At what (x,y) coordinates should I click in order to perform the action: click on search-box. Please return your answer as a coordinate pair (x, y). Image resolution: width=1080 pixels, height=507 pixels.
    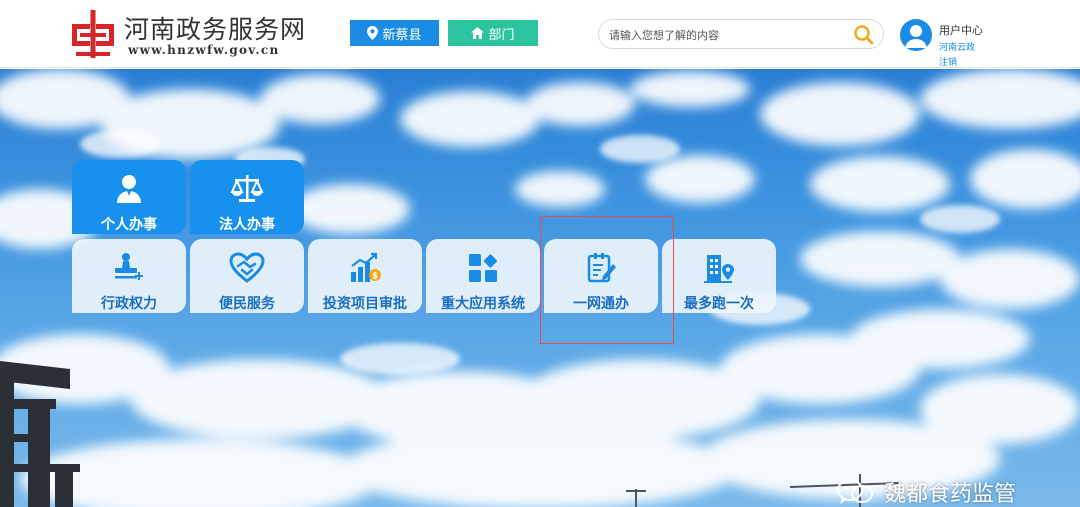
    Looking at the image, I should click on (741, 34).